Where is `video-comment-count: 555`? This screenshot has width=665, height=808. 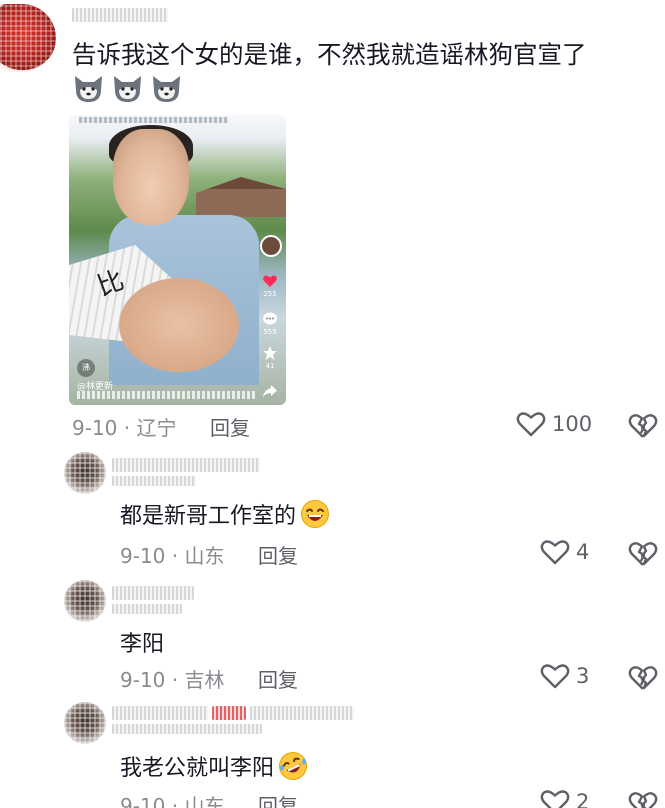
video-comment-count: 555 is located at coordinates (270, 332).